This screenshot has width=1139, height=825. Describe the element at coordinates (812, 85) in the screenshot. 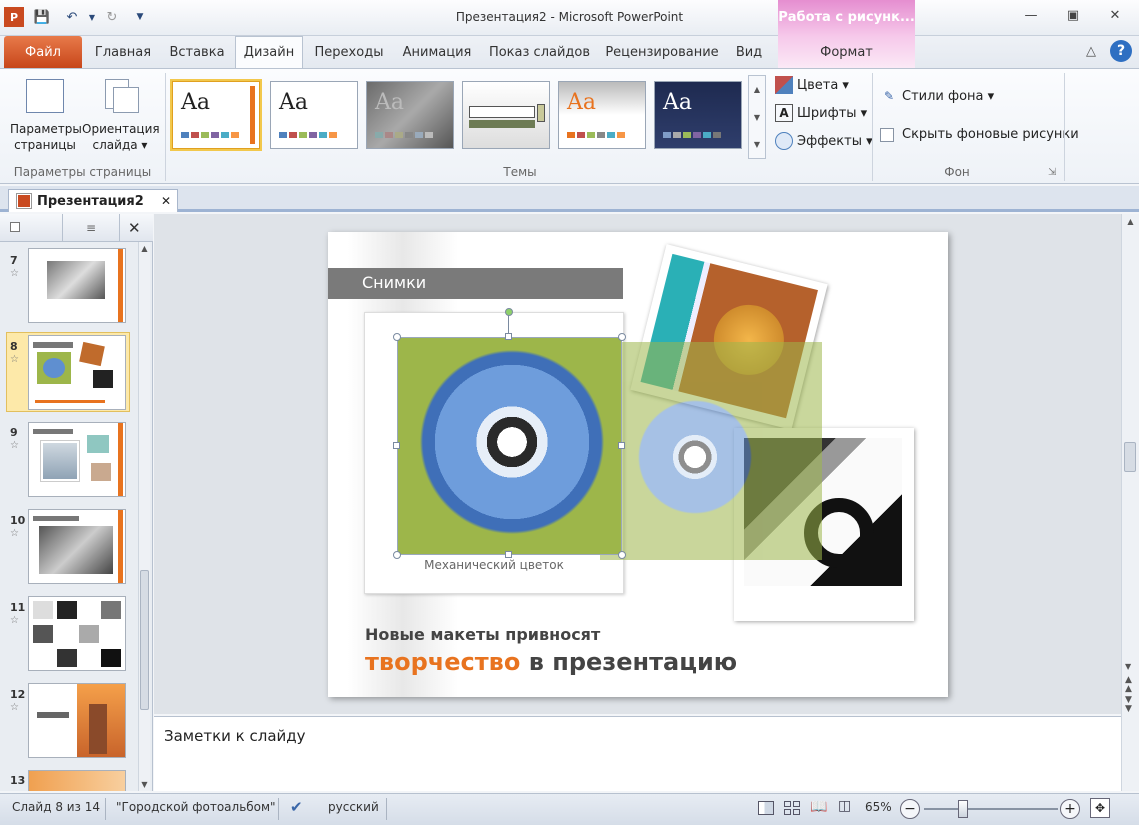

I see `colors-button: Цвета ▾` at that location.